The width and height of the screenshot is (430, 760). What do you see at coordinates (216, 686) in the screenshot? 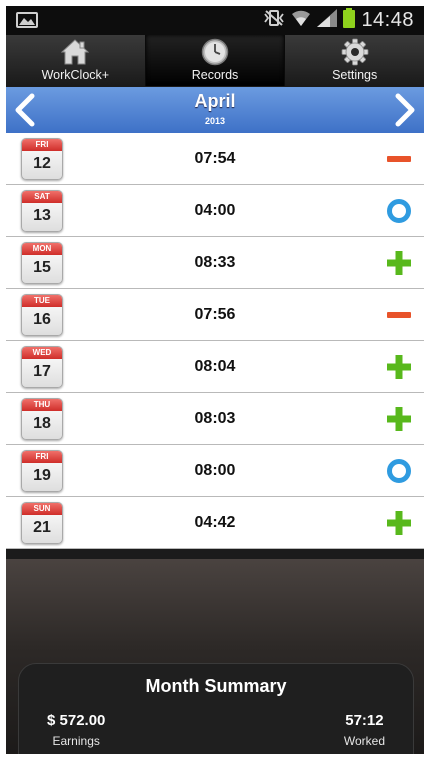
I see `summary-title: Month Summary` at bounding box center [216, 686].